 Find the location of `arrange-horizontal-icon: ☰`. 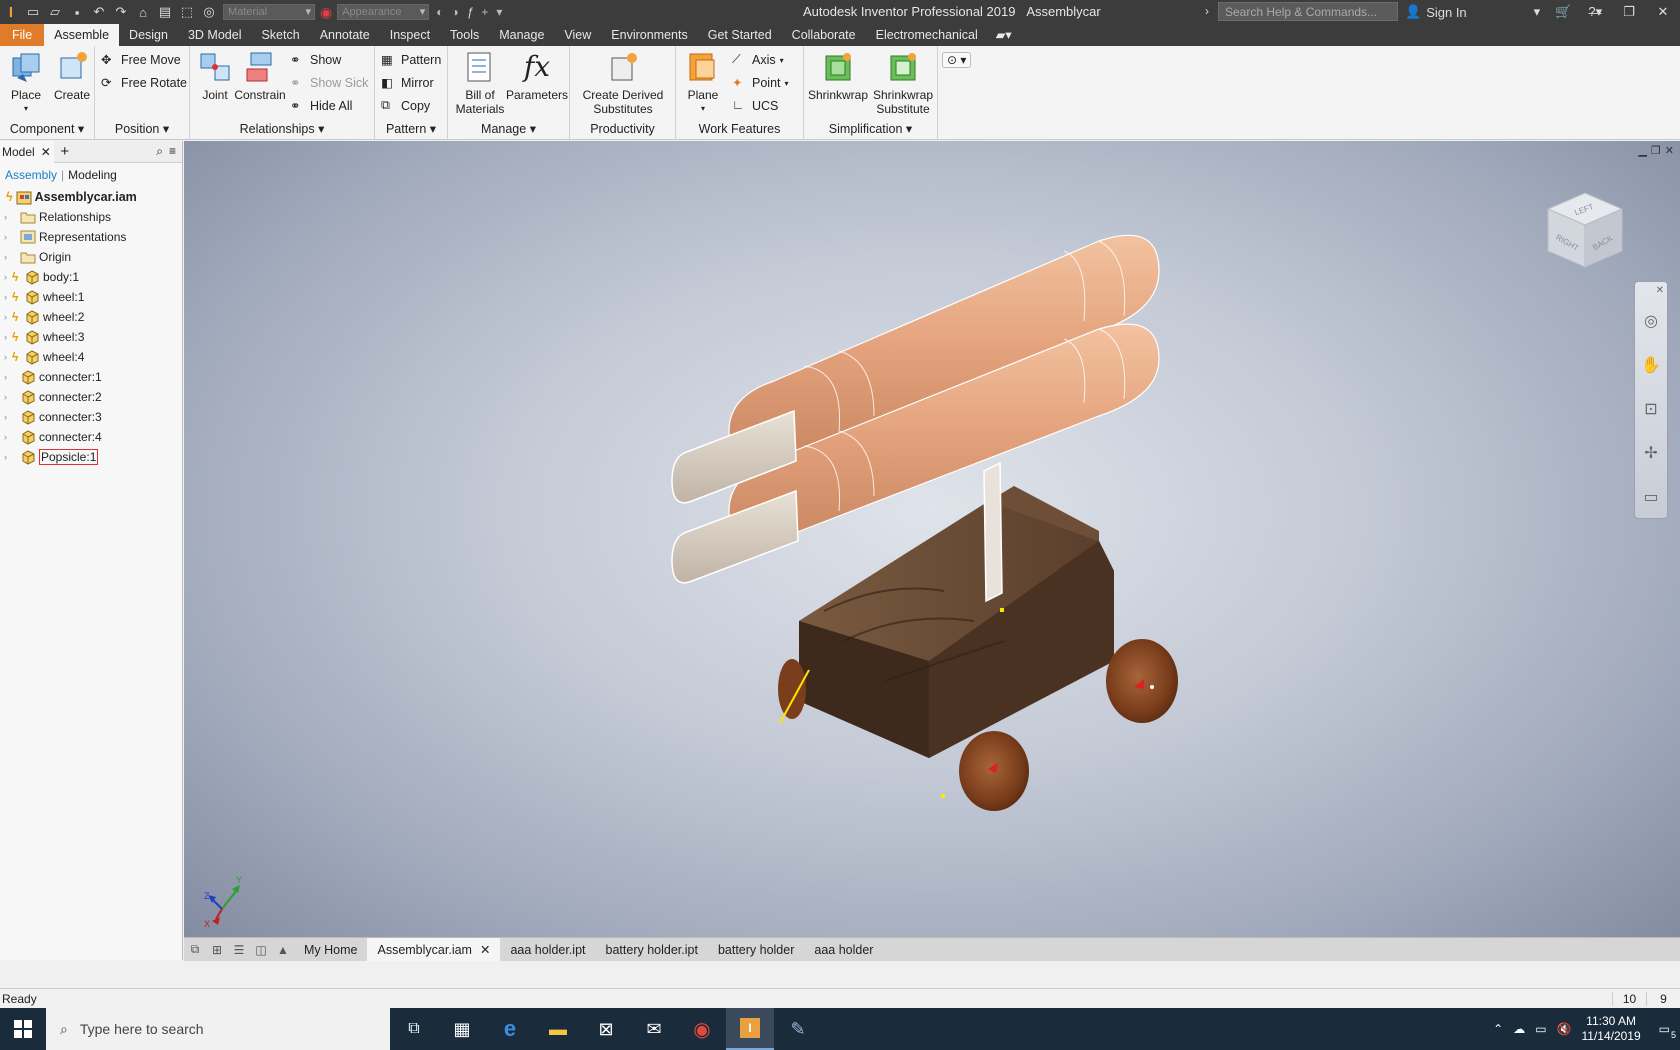

arrange-horizontal-icon: ☰ is located at coordinates (239, 950).